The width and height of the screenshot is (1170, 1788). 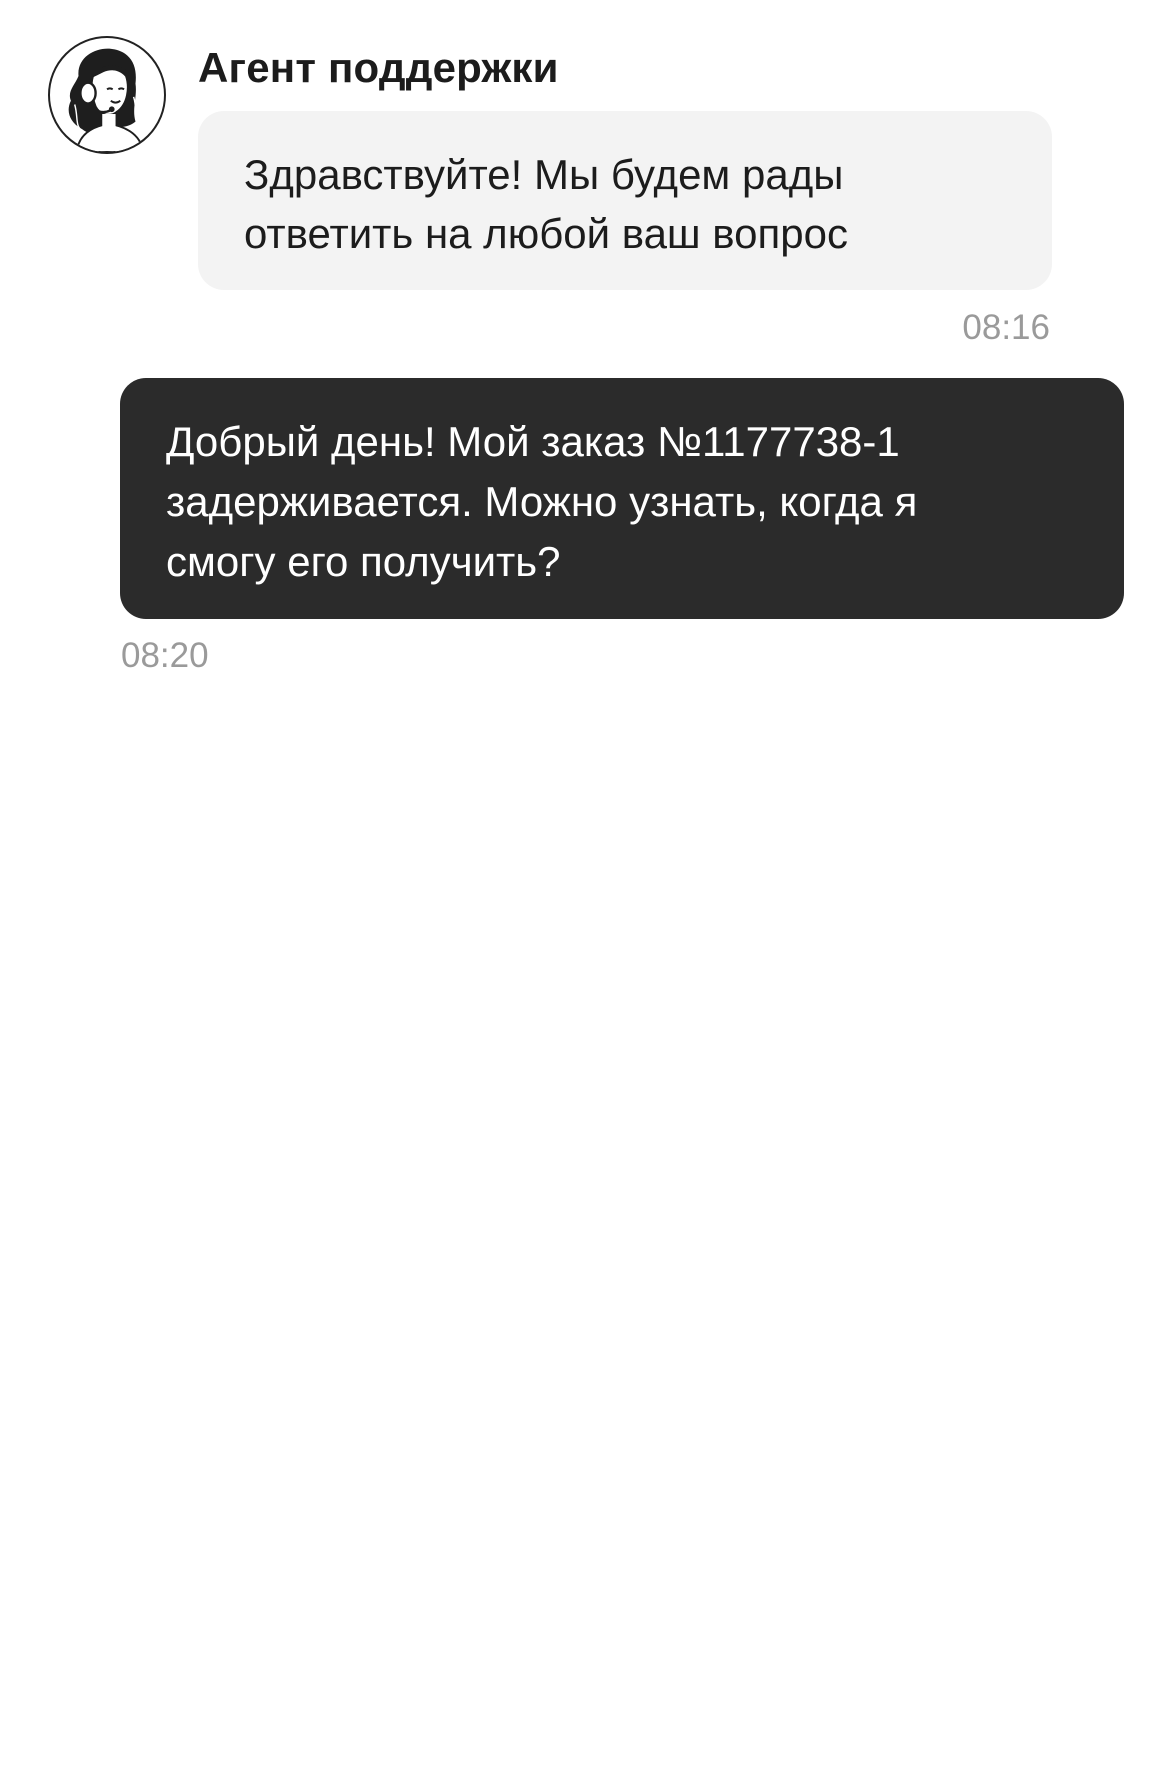 I want to click on agent-avatar, so click(x=107, y=95).